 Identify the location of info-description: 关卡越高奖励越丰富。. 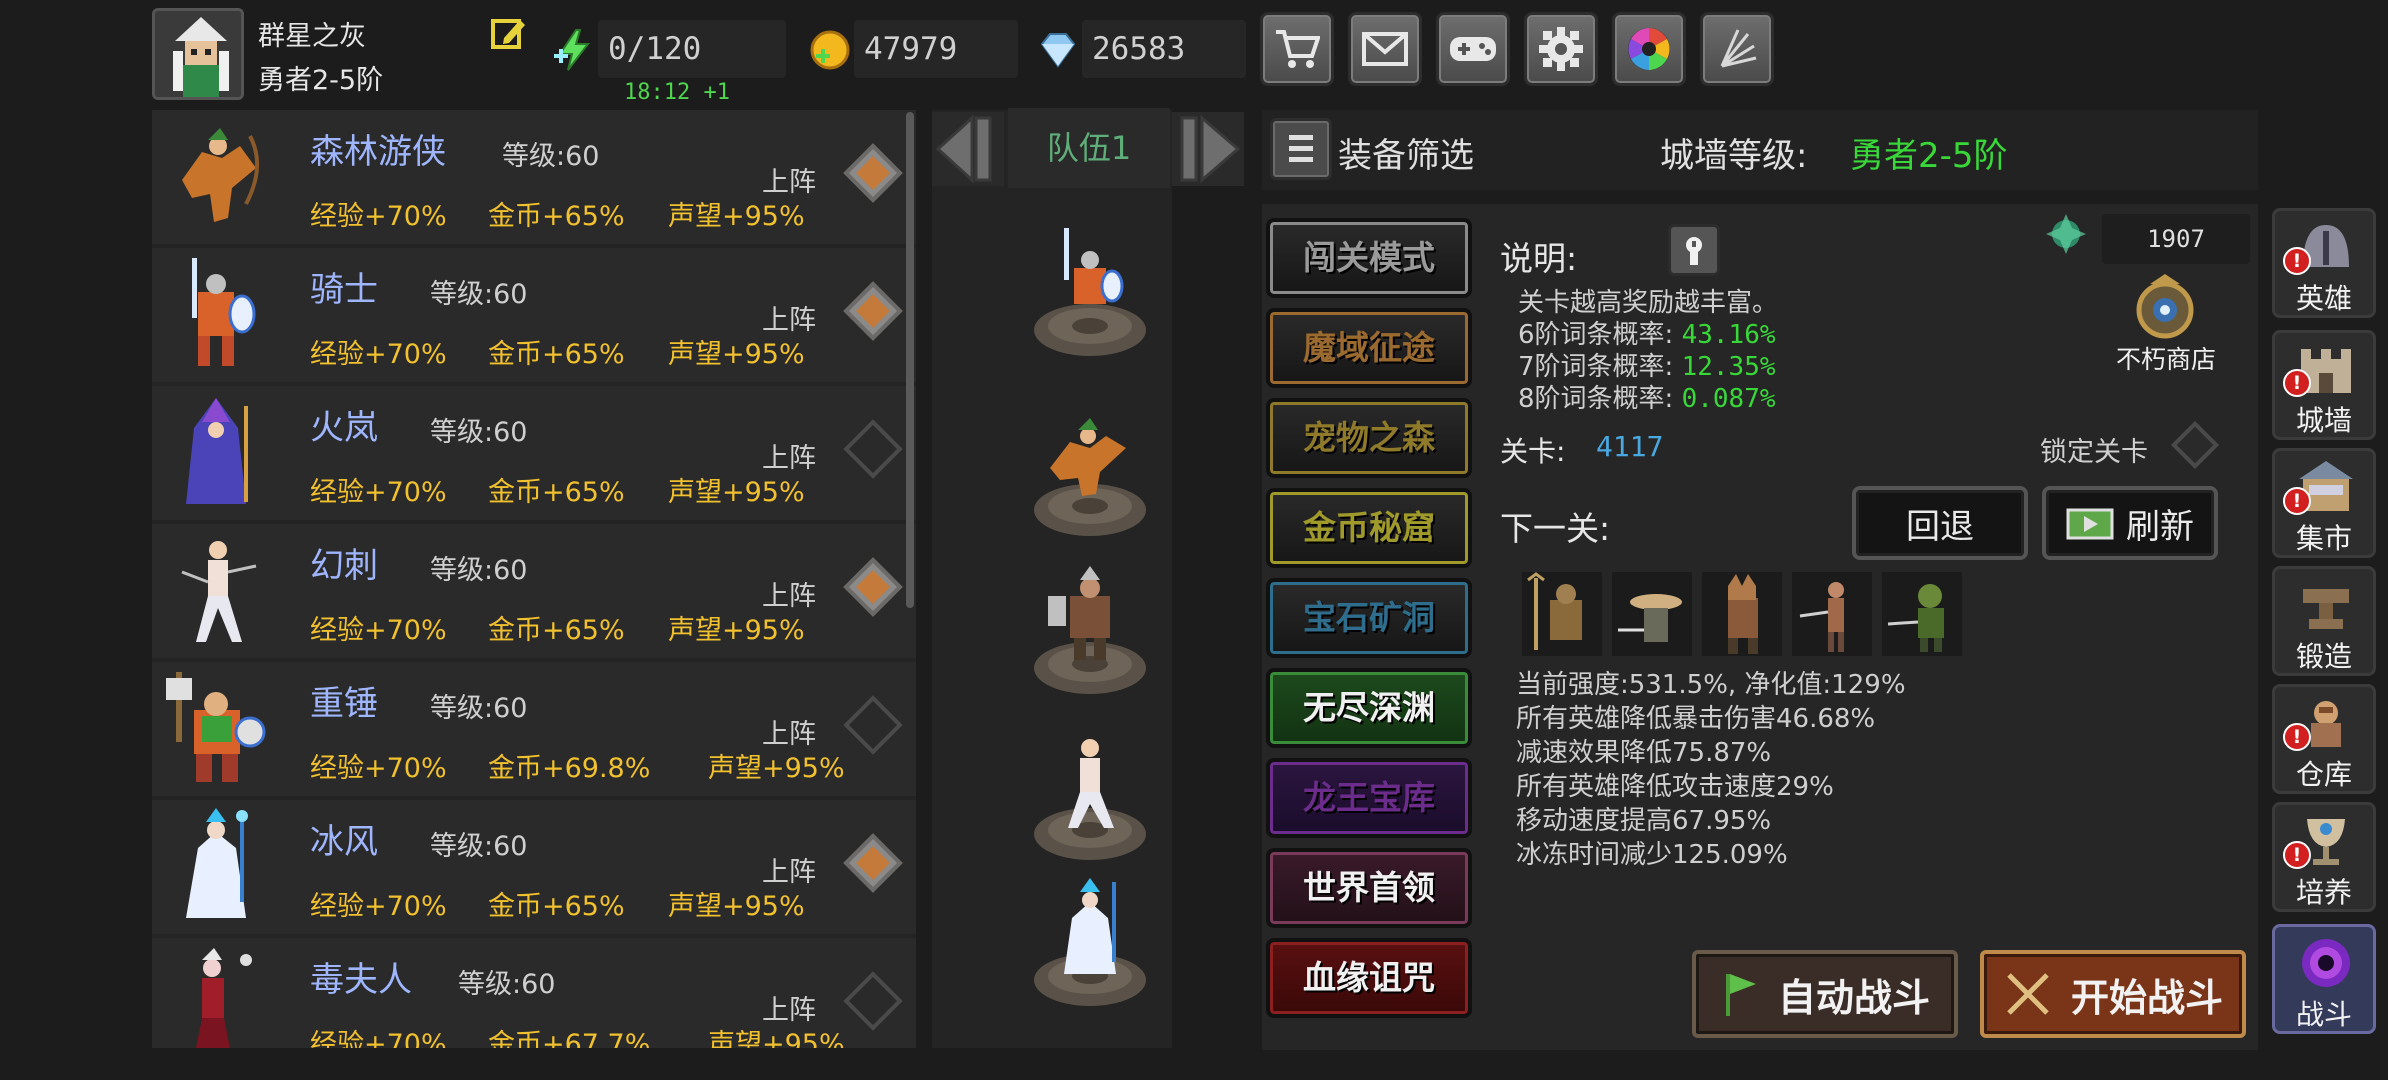
(1648, 303).